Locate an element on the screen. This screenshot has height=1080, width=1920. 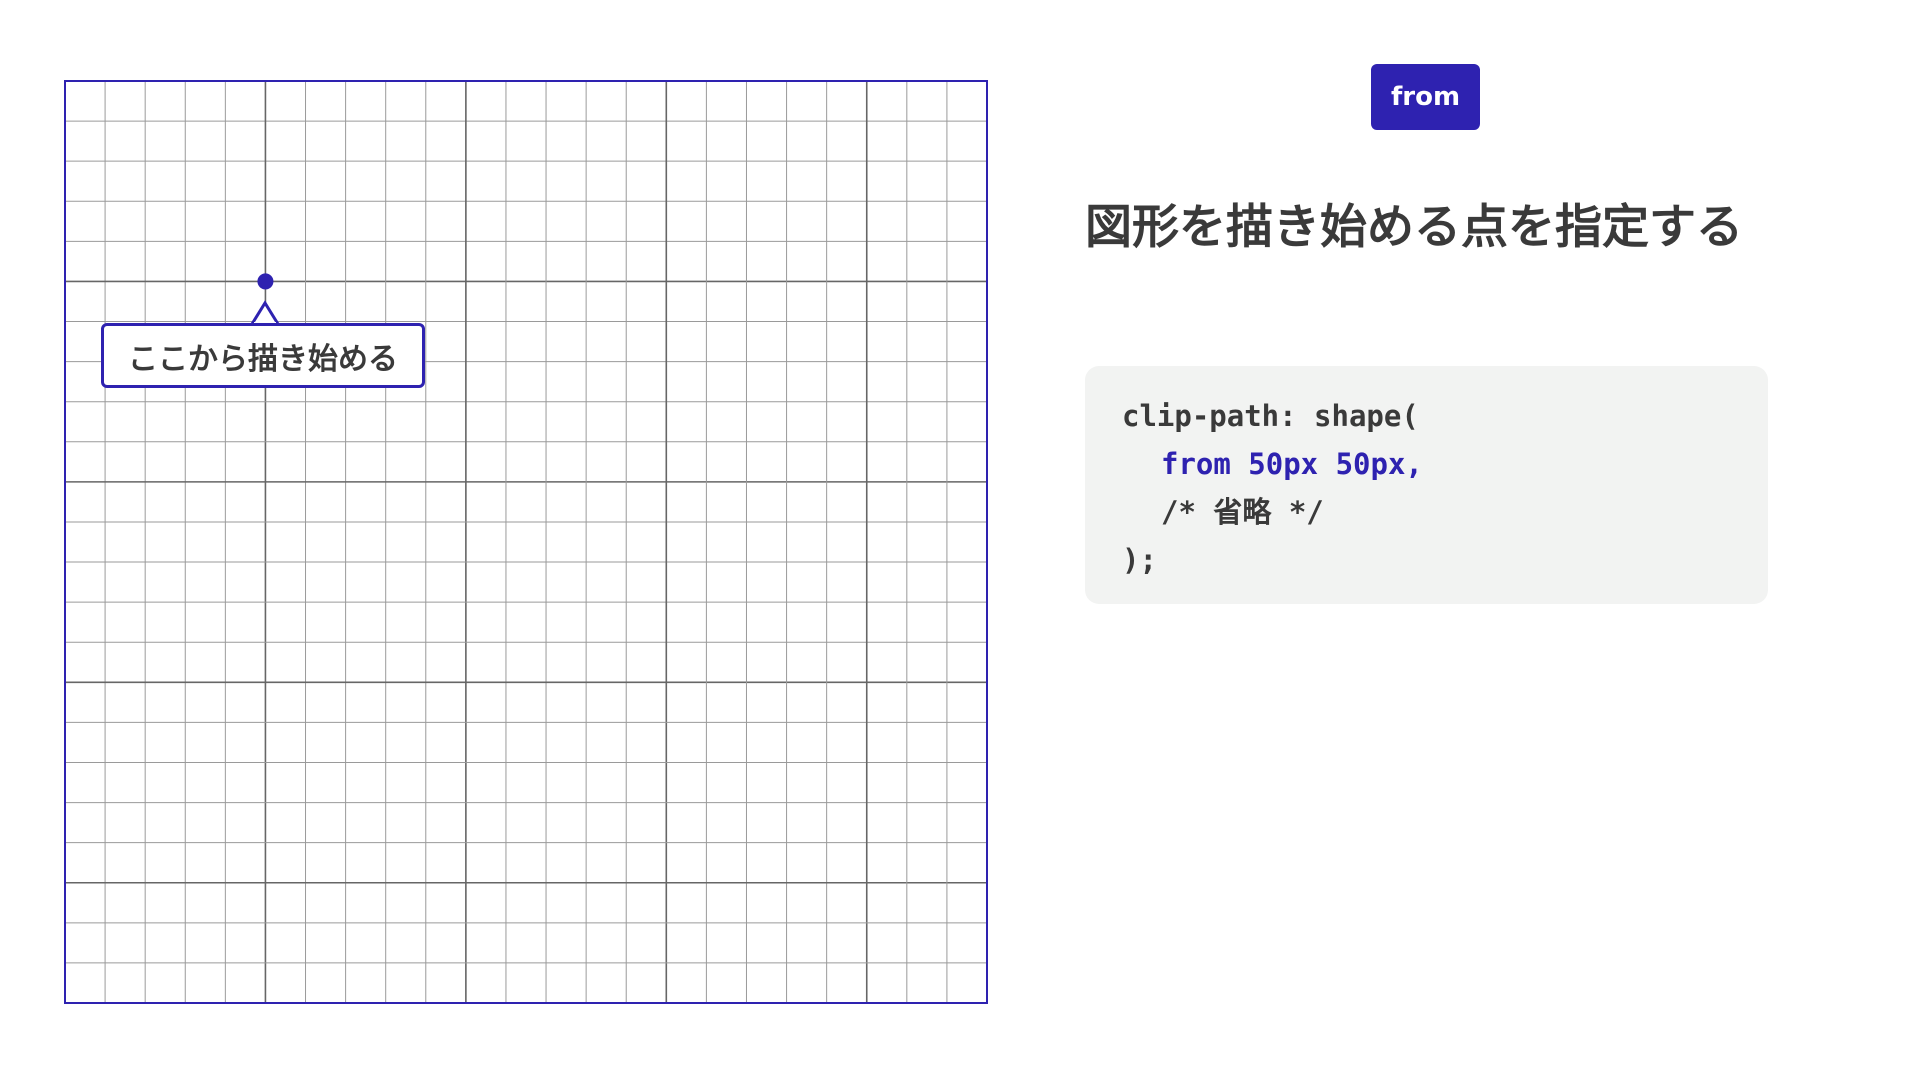
badge-label: from is located at coordinates (1425, 97).